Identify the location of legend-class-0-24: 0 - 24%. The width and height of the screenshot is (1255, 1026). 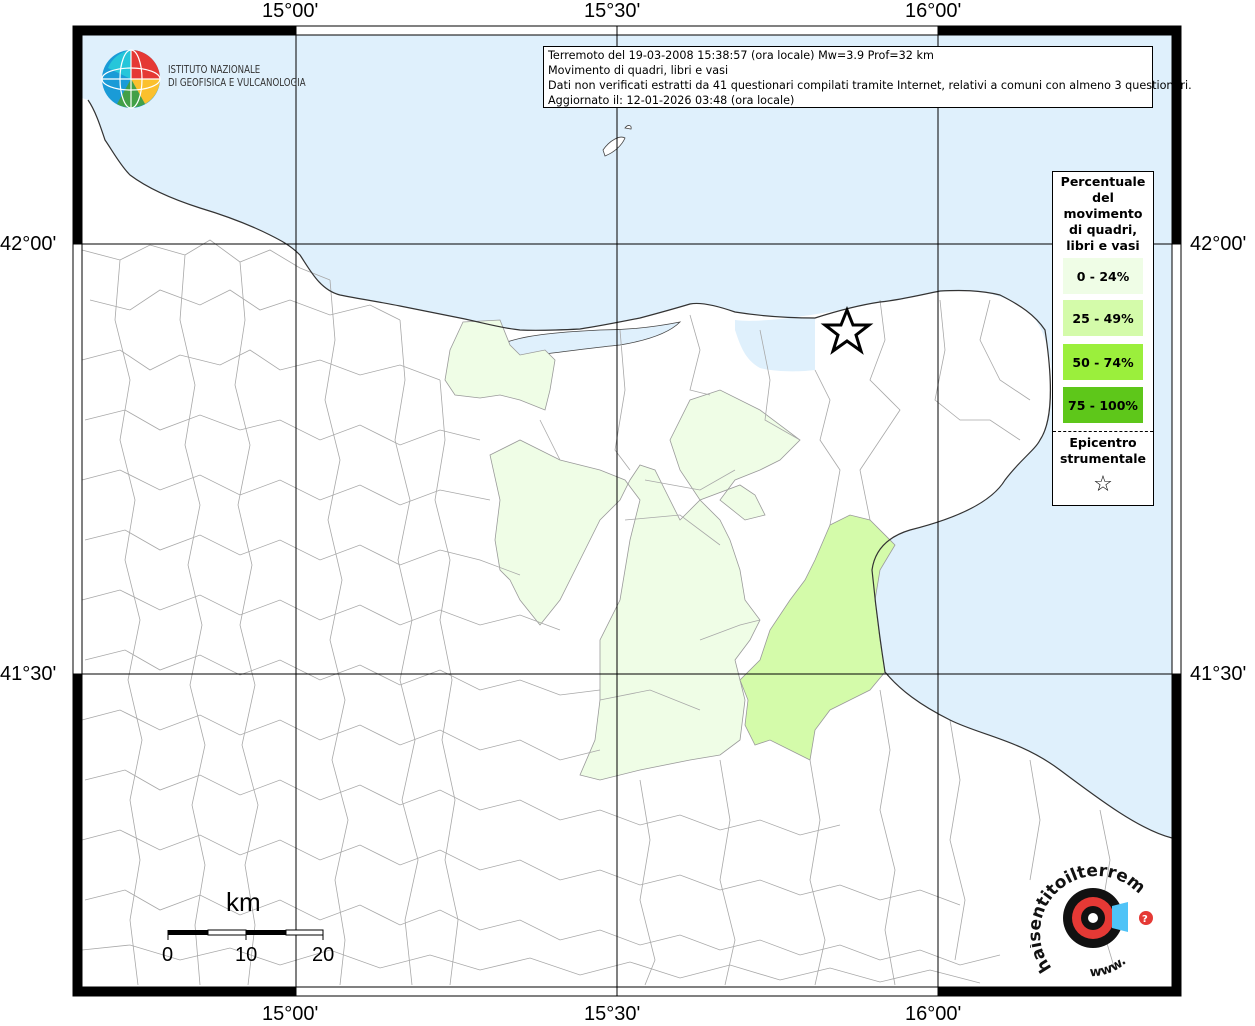
(1103, 276).